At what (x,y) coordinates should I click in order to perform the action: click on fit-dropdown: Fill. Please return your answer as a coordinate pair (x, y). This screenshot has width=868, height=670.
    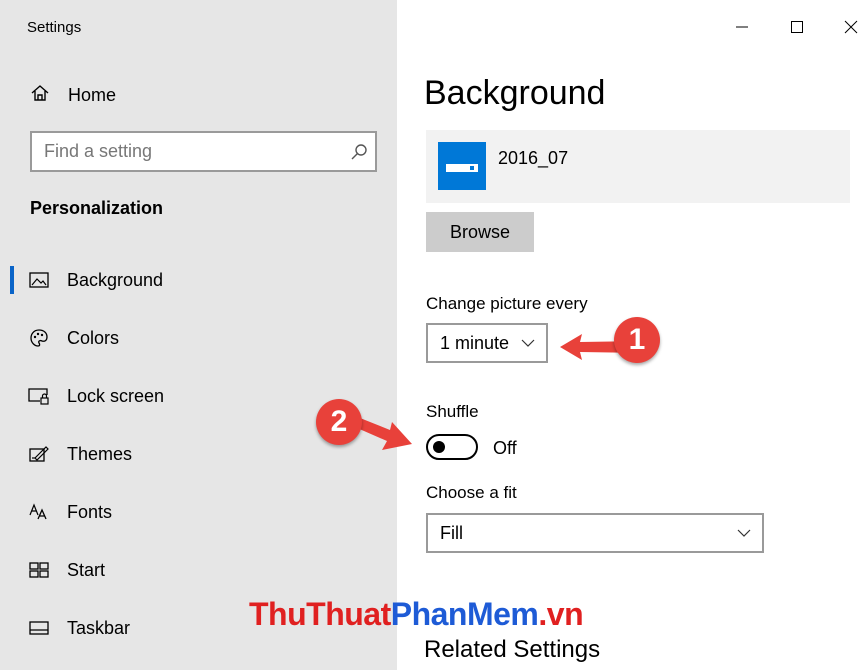
    Looking at the image, I should click on (595, 533).